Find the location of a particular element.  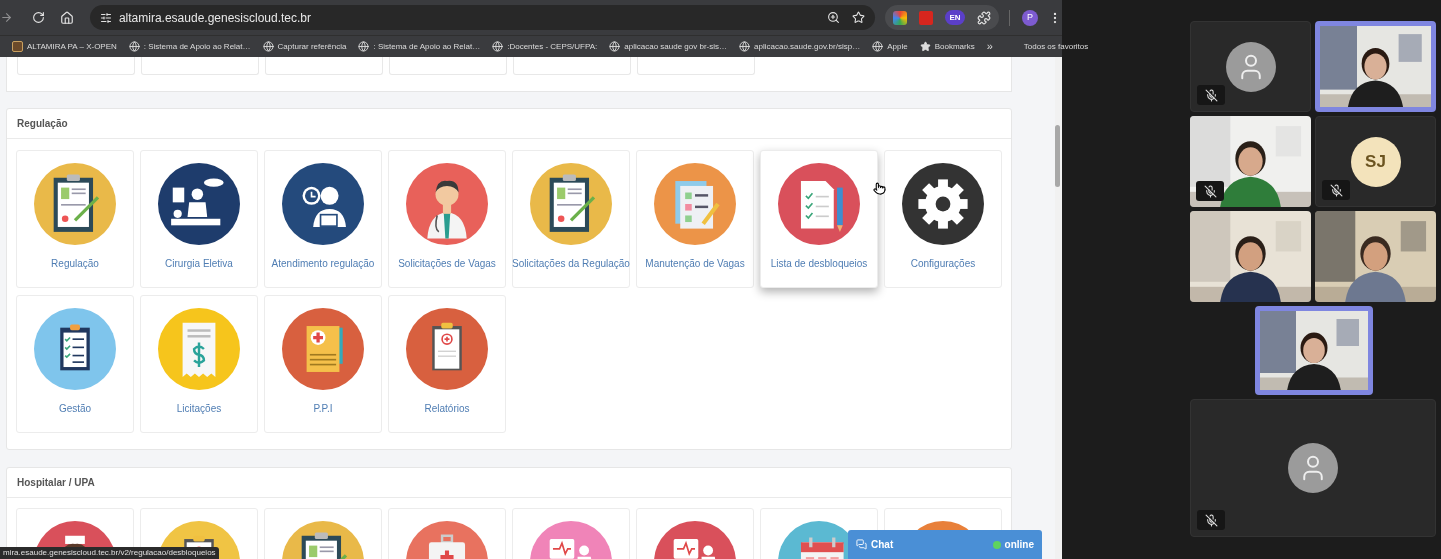

bookmark-star-icon is located at coordinates (859, 17).